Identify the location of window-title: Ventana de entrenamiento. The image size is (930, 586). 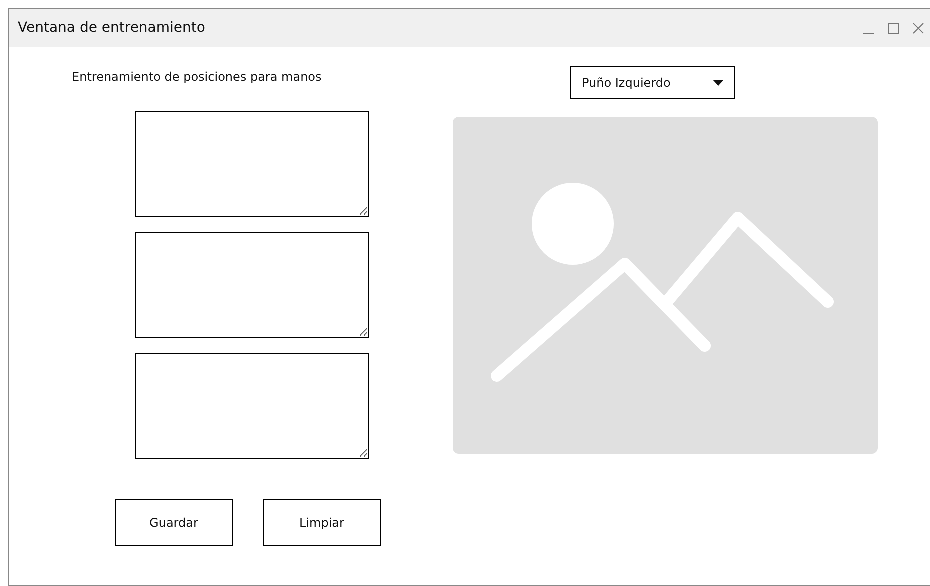
(112, 28).